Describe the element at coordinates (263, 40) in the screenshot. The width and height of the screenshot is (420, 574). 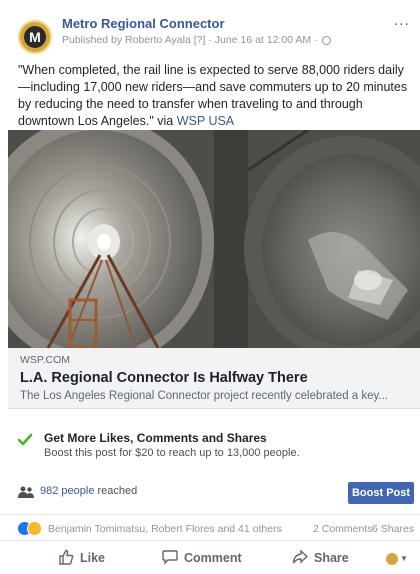
I see `post-timestamp: June 16 at 12:00 AM` at that location.